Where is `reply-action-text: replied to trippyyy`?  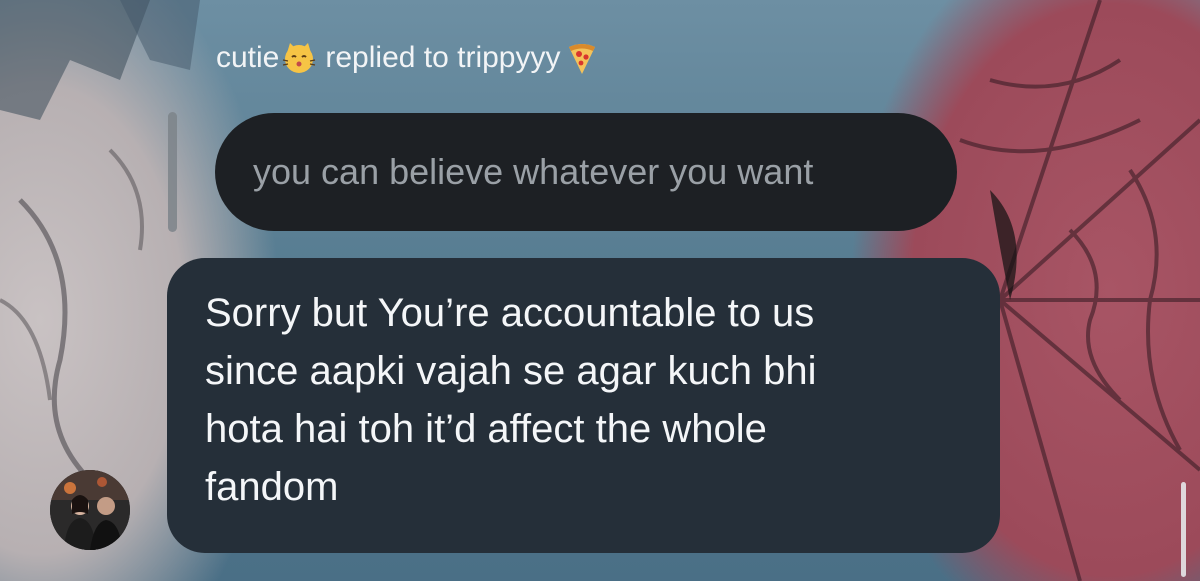 reply-action-text: replied to trippyyy is located at coordinates (443, 57).